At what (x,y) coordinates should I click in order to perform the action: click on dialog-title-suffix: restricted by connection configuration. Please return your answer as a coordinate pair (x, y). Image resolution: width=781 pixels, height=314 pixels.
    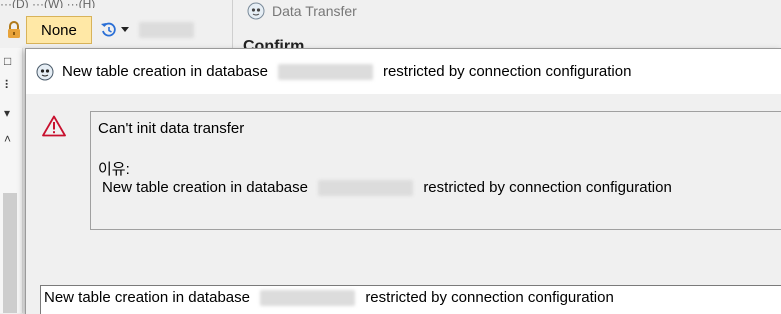
    Looking at the image, I should click on (507, 71).